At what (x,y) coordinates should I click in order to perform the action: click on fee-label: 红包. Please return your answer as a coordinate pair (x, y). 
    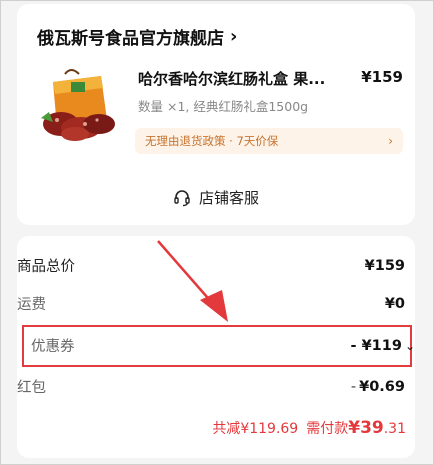
    Looking at the image, I should click on (31, 388).